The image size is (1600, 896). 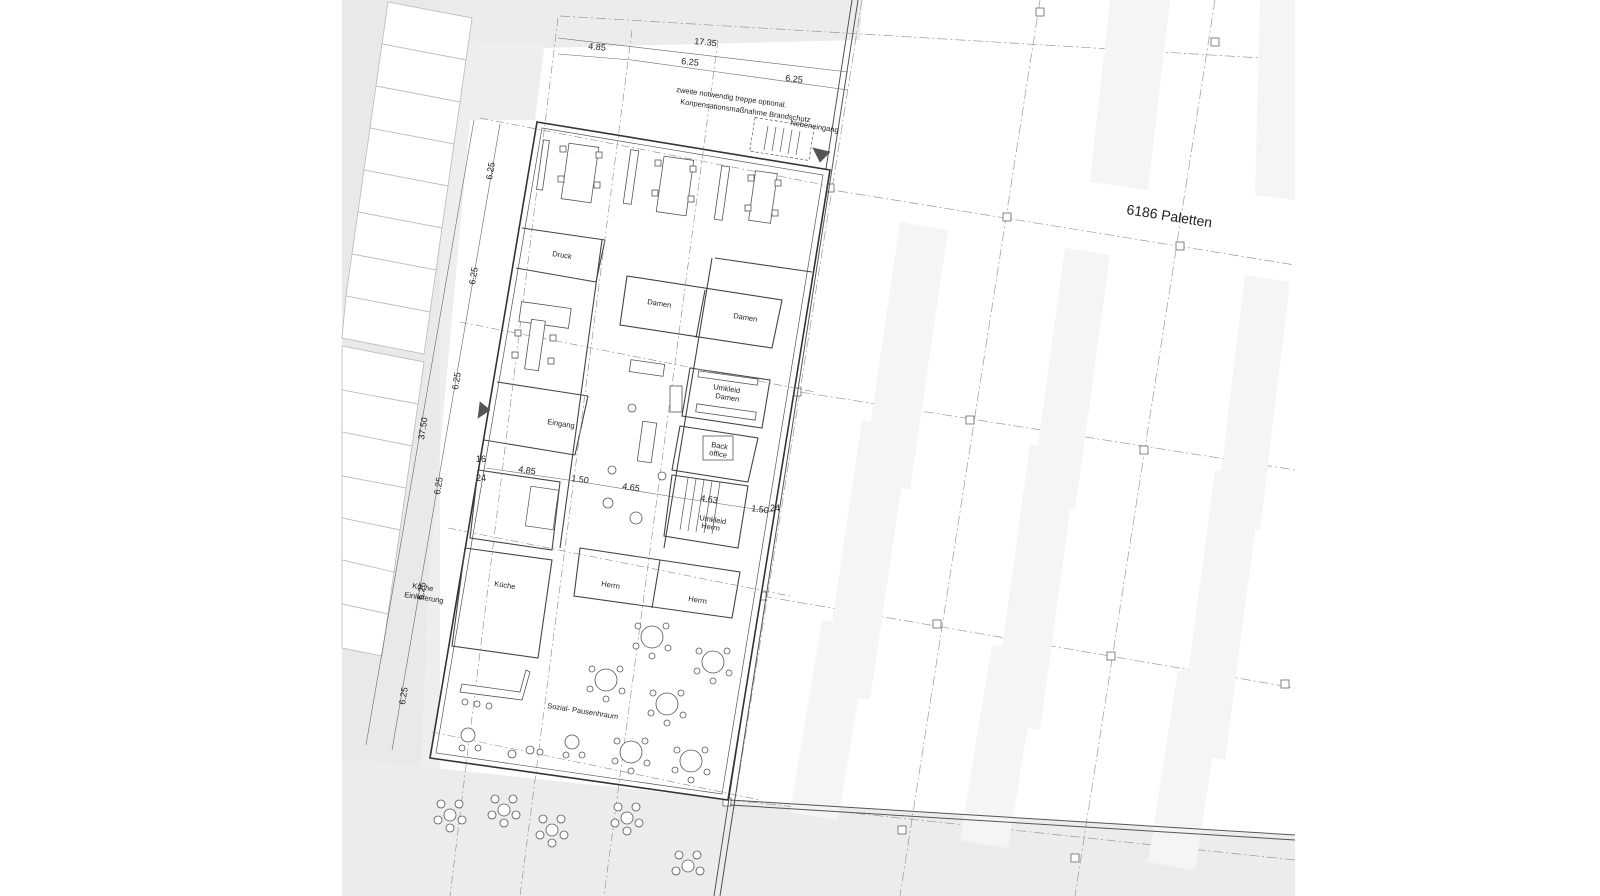 I want to click on dim-top-third: 6.25, so click(x=794, y=79).